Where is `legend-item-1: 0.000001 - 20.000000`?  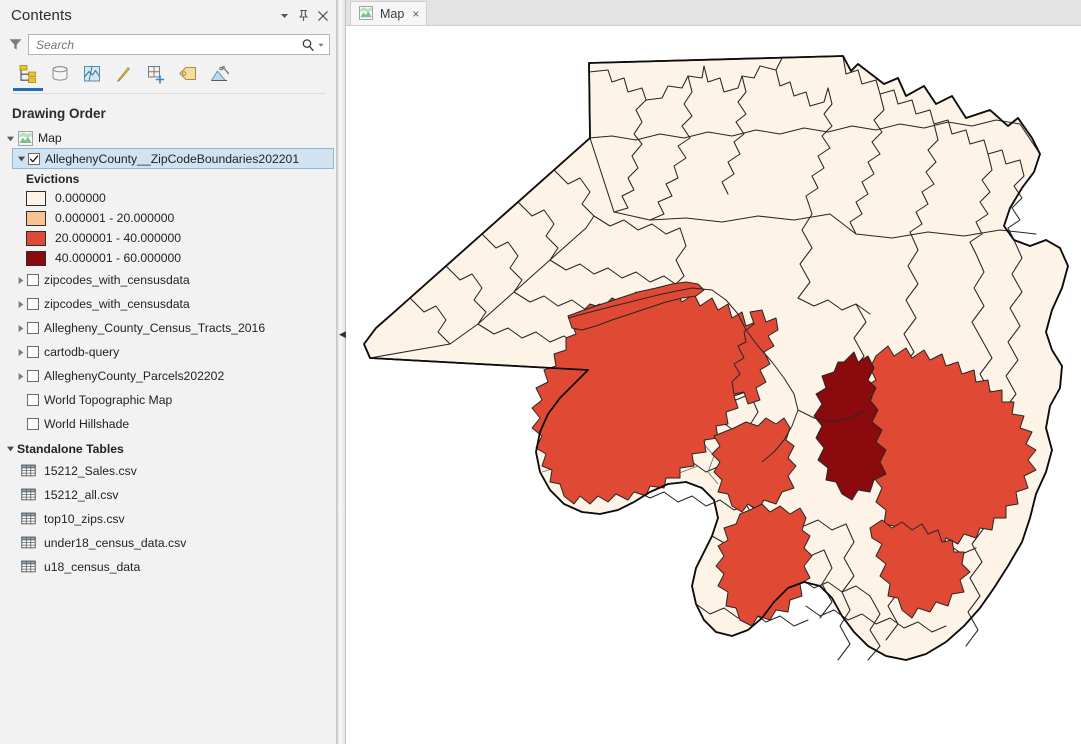
legend-item-1: 0.000001 - 20.000000 is located at coordinates (168, 218).